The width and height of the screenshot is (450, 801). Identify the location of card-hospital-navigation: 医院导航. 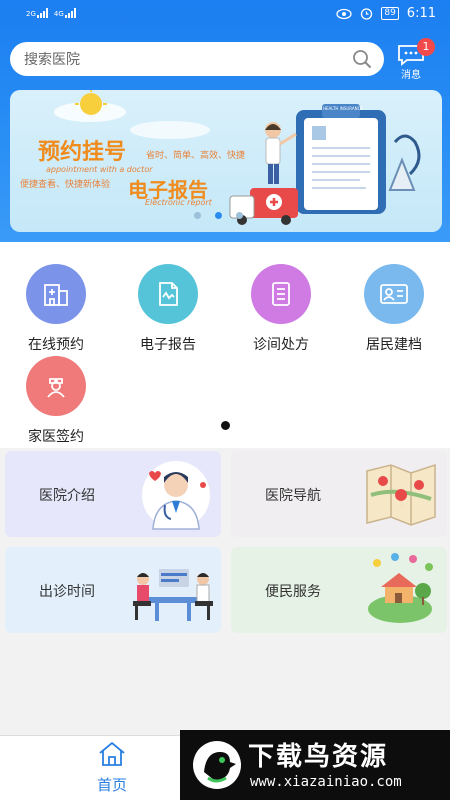
(339, 494).